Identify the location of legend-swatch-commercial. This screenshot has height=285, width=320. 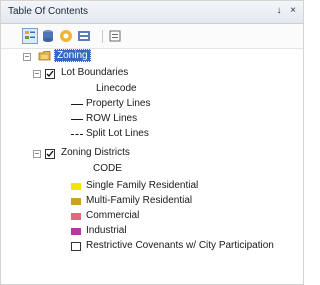
(76, 216).